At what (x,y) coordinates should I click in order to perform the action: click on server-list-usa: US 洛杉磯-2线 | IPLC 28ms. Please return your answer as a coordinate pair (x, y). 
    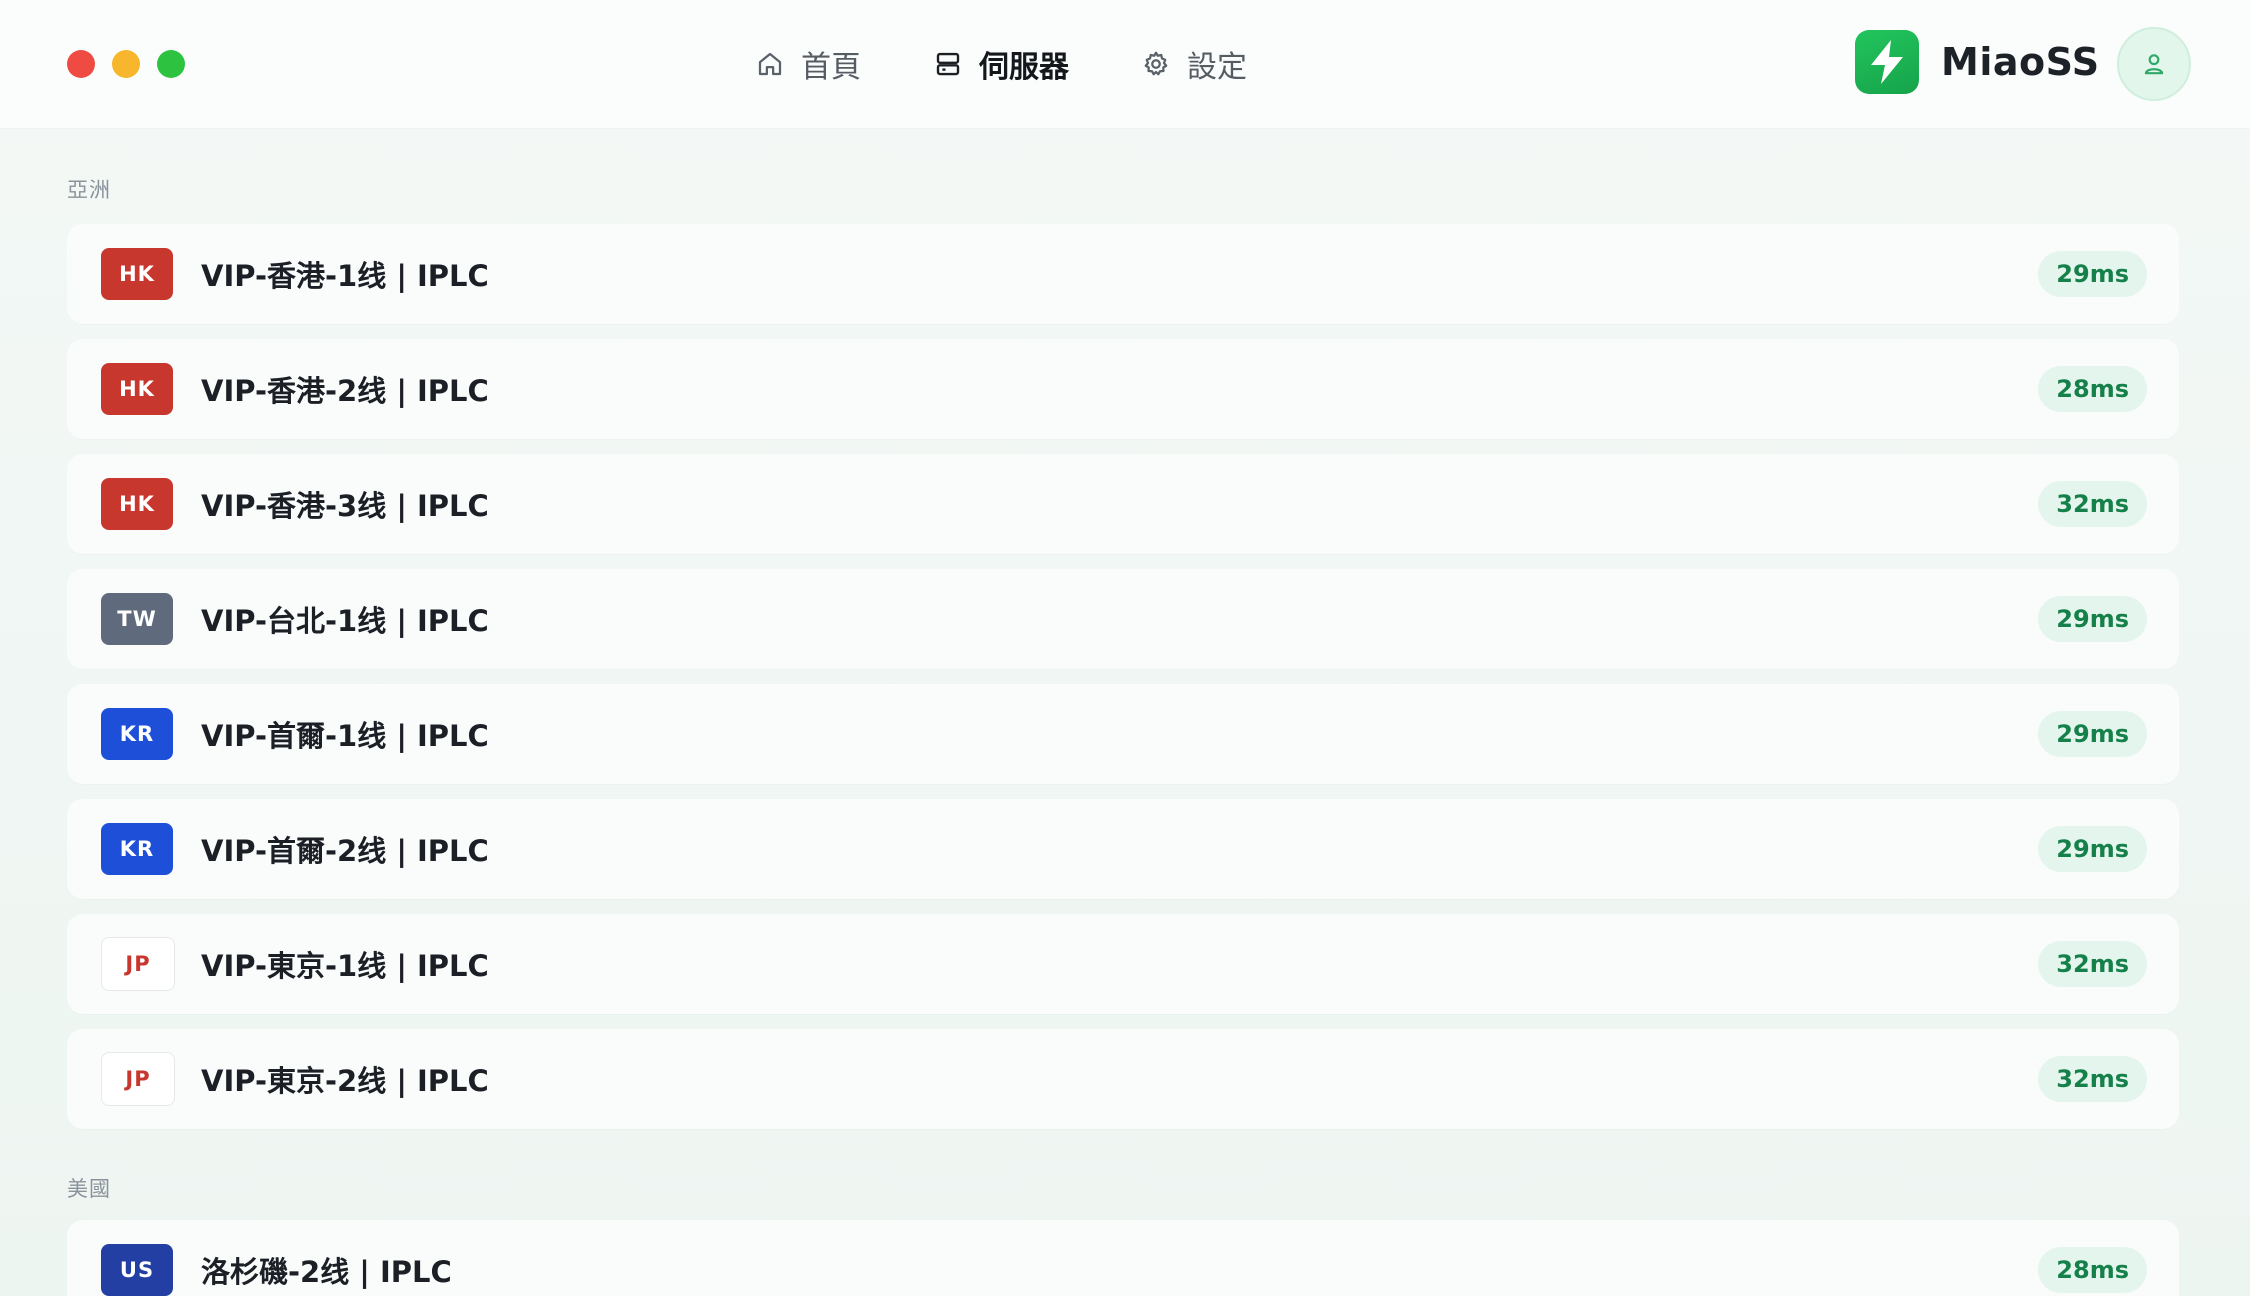
    Looking at the image, I should click on (1123, 1258).